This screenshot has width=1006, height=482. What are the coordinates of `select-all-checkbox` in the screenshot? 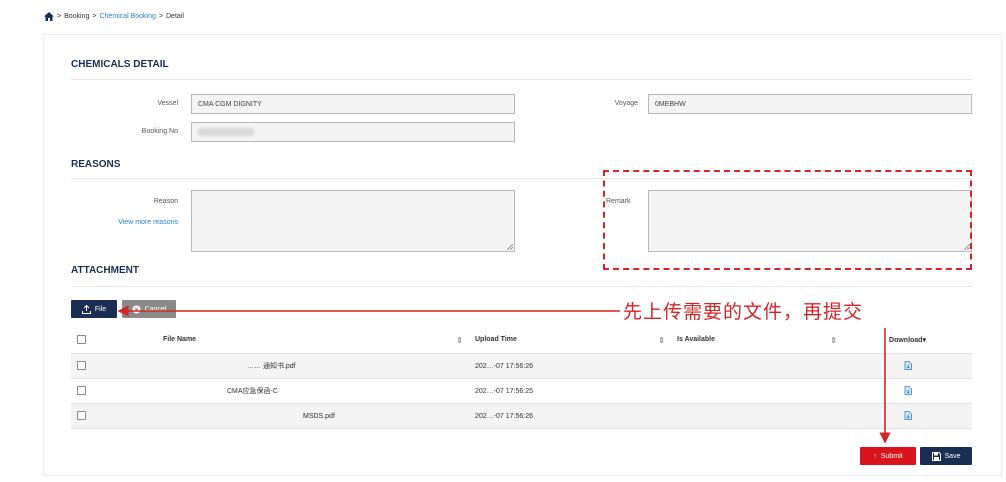 It's located at (81, 339).